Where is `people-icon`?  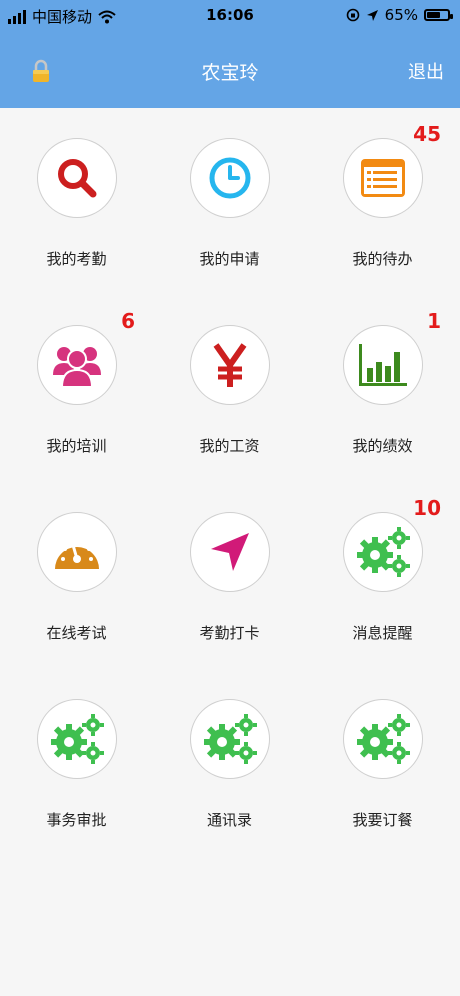 people-icon is located at coordinates (77, 367).